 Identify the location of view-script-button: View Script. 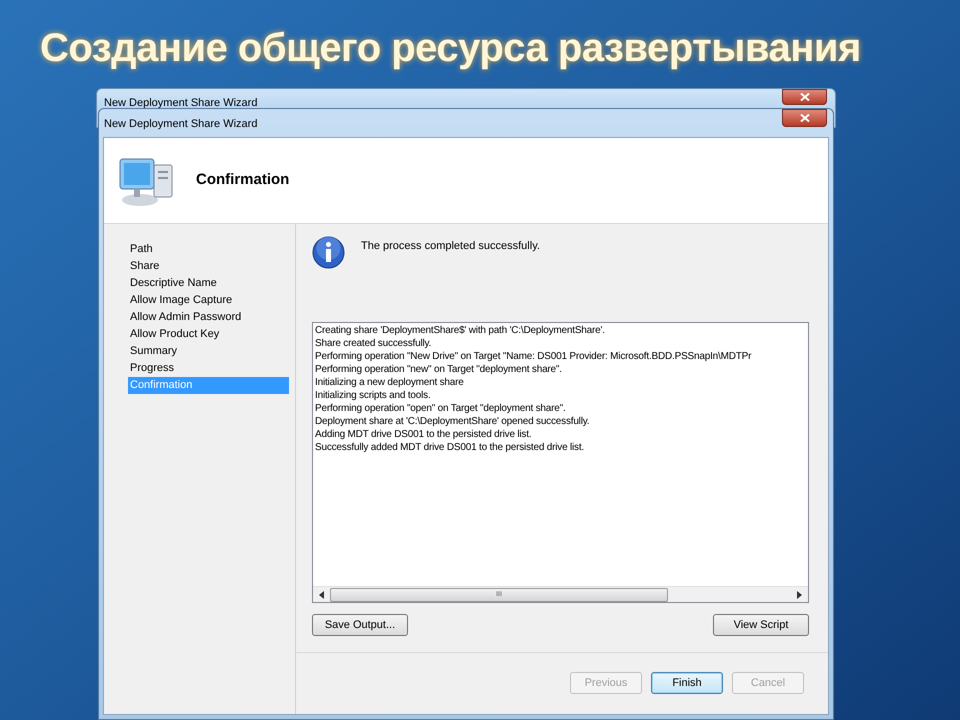
(761, 625).